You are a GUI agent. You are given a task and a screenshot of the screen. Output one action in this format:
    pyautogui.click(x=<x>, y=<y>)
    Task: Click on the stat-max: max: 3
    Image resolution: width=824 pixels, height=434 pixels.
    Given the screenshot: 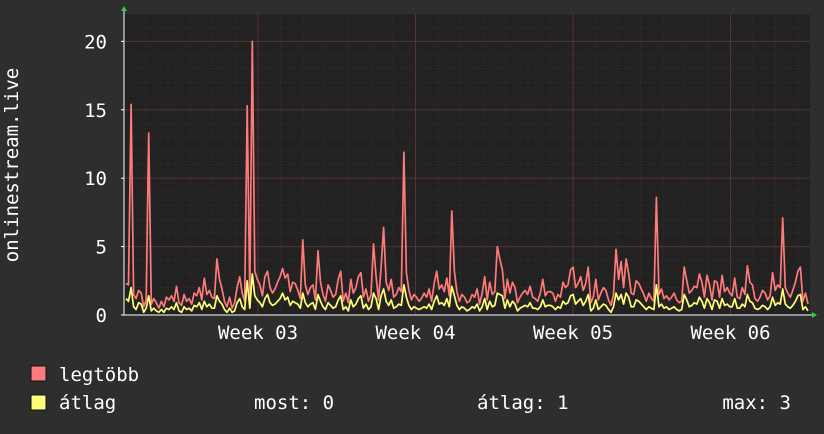 What is the action you would take?
    pyautogui.click(x=756, y=403)
    